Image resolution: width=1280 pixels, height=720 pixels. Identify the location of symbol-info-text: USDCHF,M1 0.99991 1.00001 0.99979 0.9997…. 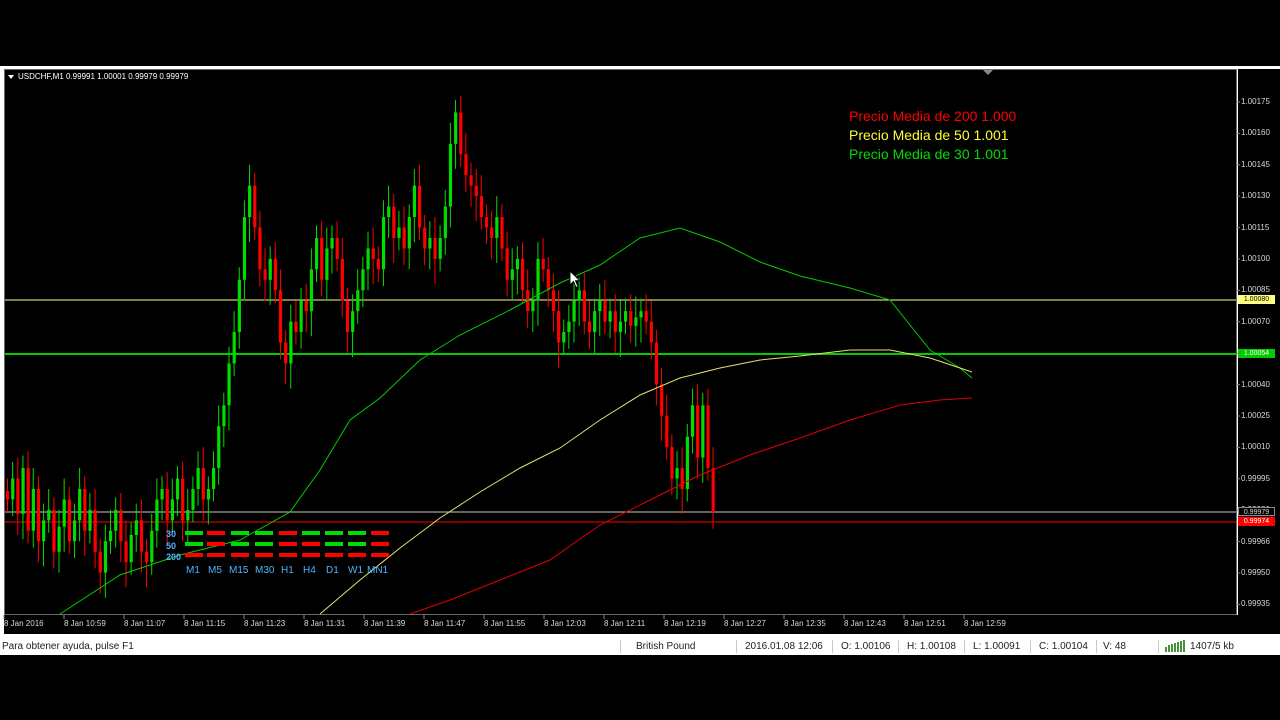
(103, 76).